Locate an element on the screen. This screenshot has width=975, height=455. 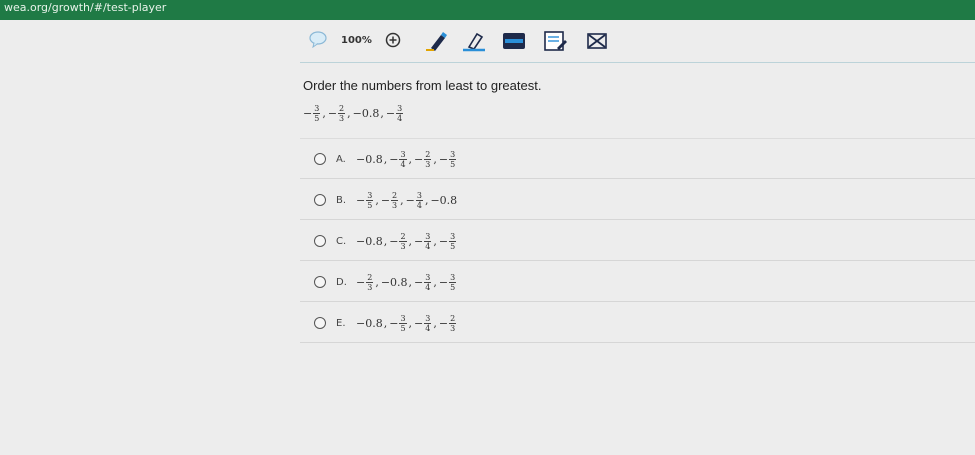
answer-choice-d: D. −2 3, −0.8, −3 4, −3 5 is located at coordinates (385, 282).